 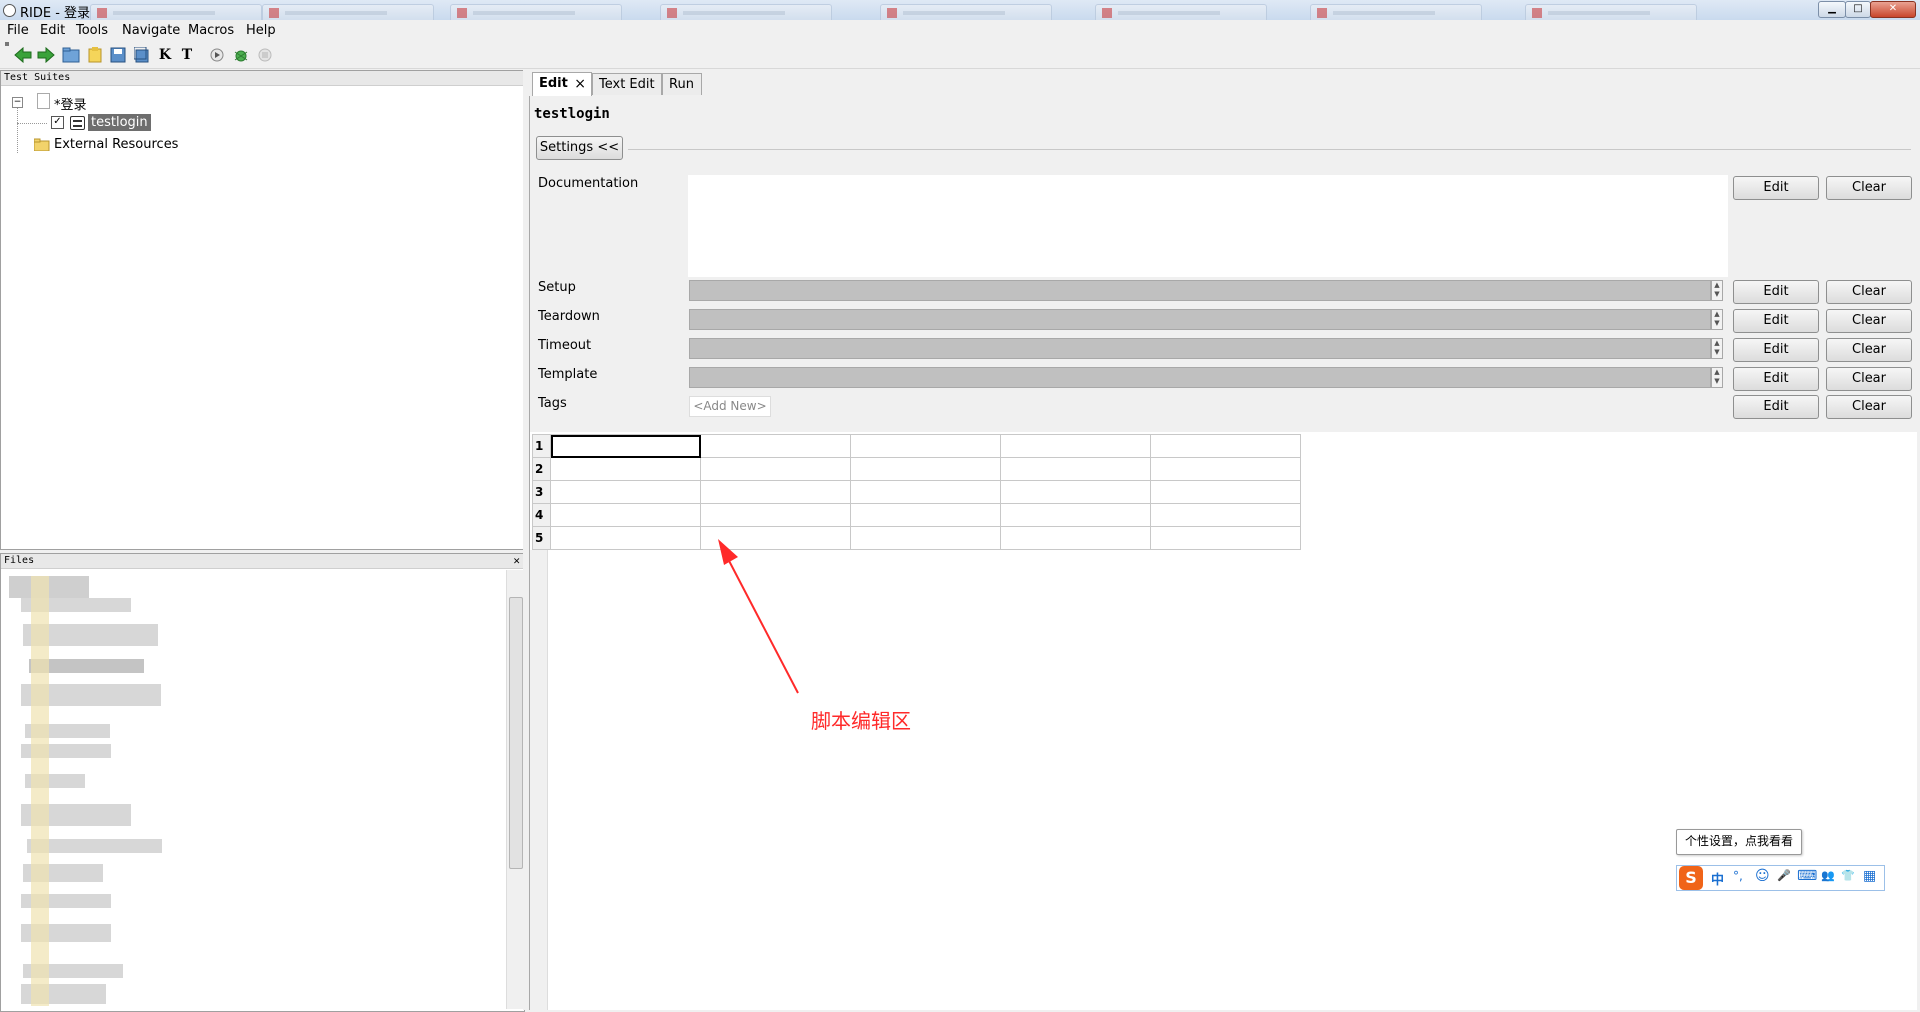 I want to click on tags-add-new: <Add New>, so click(x=730, y=406).